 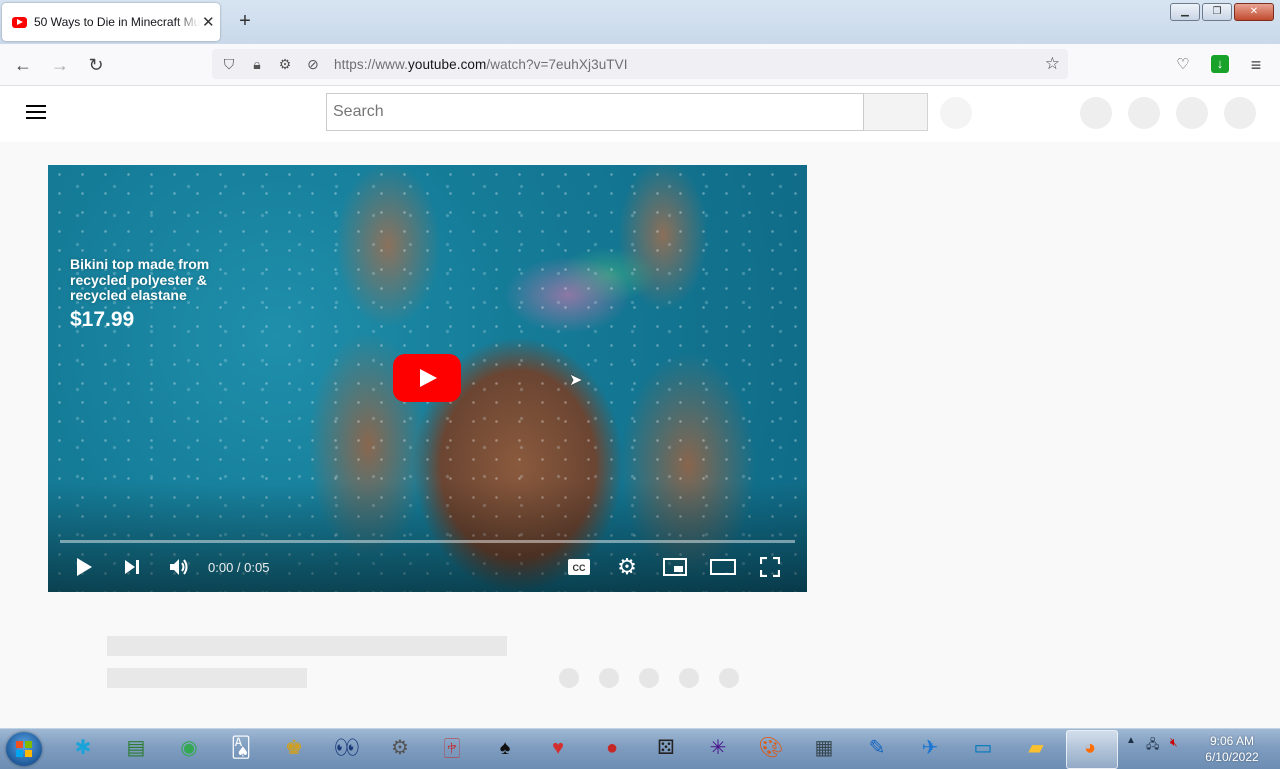 What do you see at coordinates (770, 567) in the screenshot?
I see `fullscreen-icon` at bounding box center [770, 567].